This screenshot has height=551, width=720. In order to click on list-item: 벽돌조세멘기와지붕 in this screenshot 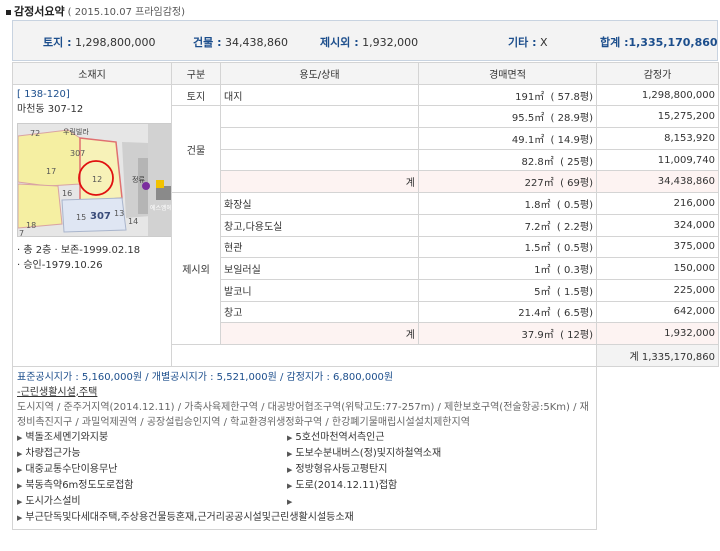, I will do `click(152, 438)`.